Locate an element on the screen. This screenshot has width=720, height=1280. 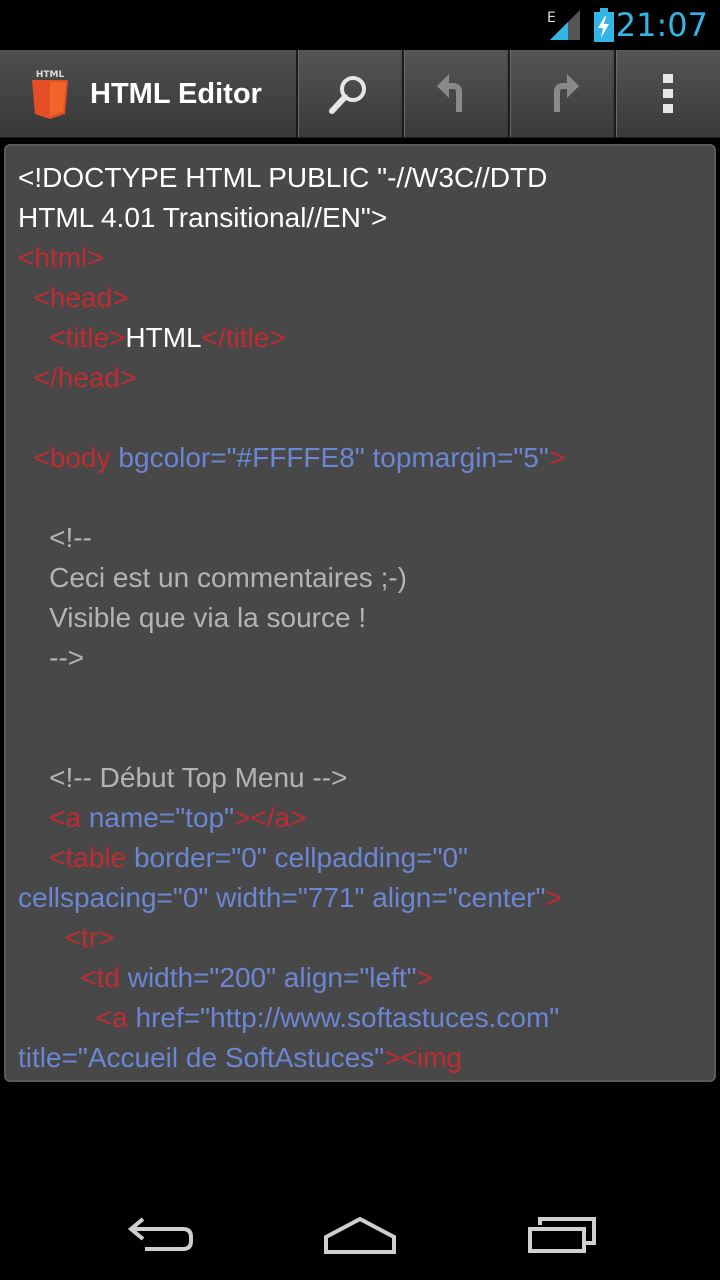
code-token-tag: <body is located at coordinates (72, 457).